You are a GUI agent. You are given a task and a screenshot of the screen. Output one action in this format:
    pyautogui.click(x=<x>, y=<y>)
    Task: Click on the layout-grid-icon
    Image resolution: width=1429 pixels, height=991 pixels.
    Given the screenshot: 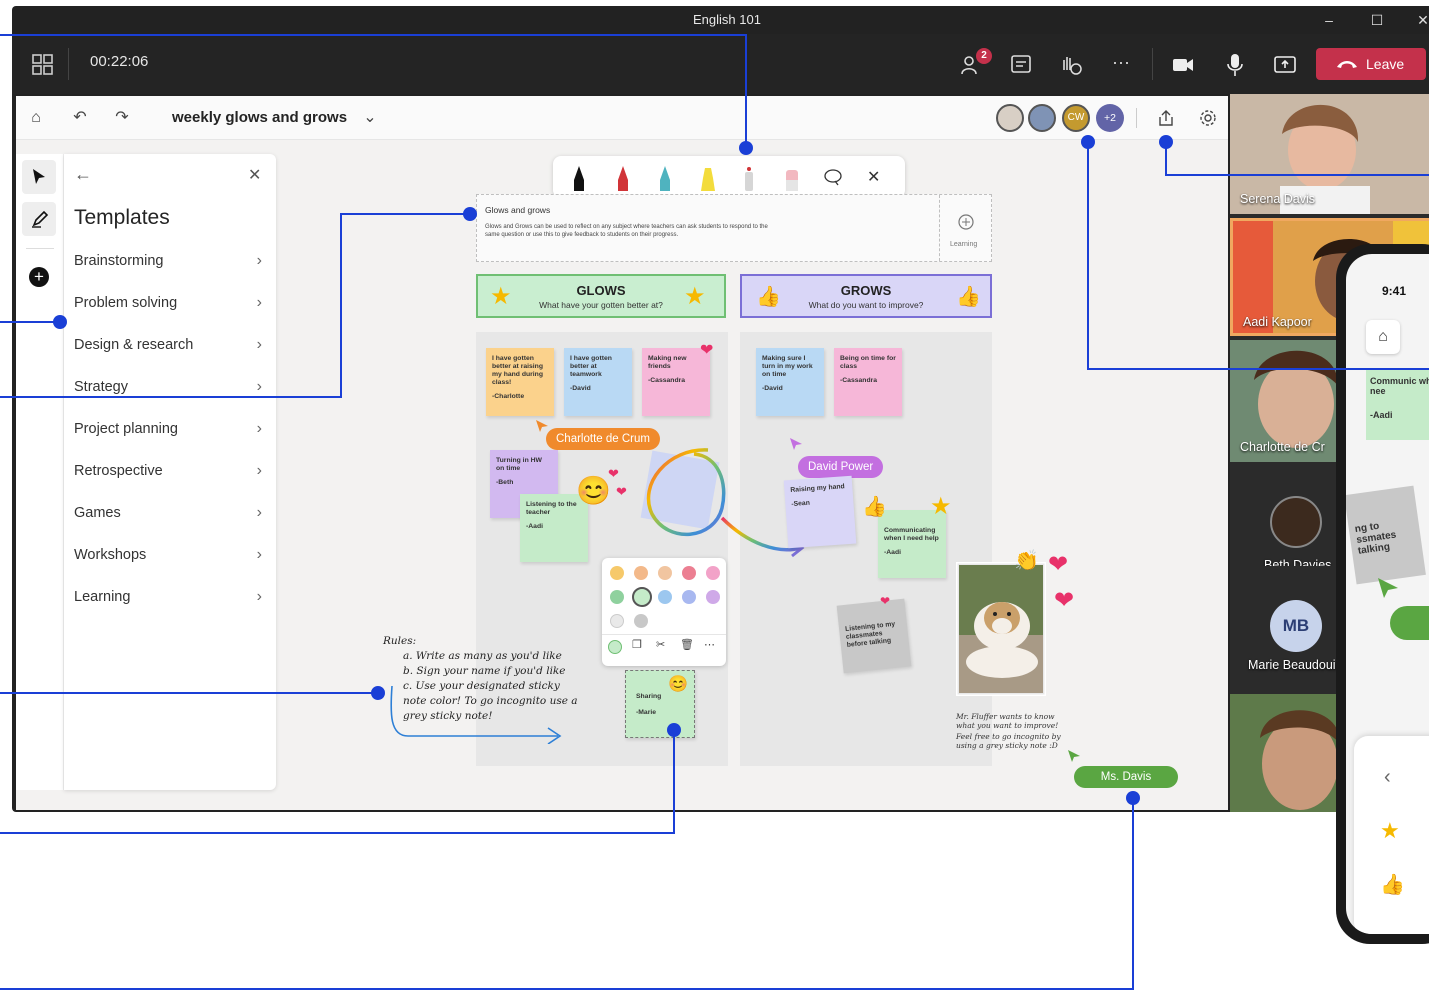 What is the action you would take?
    pyautogui.click(x=43, y=65)
    